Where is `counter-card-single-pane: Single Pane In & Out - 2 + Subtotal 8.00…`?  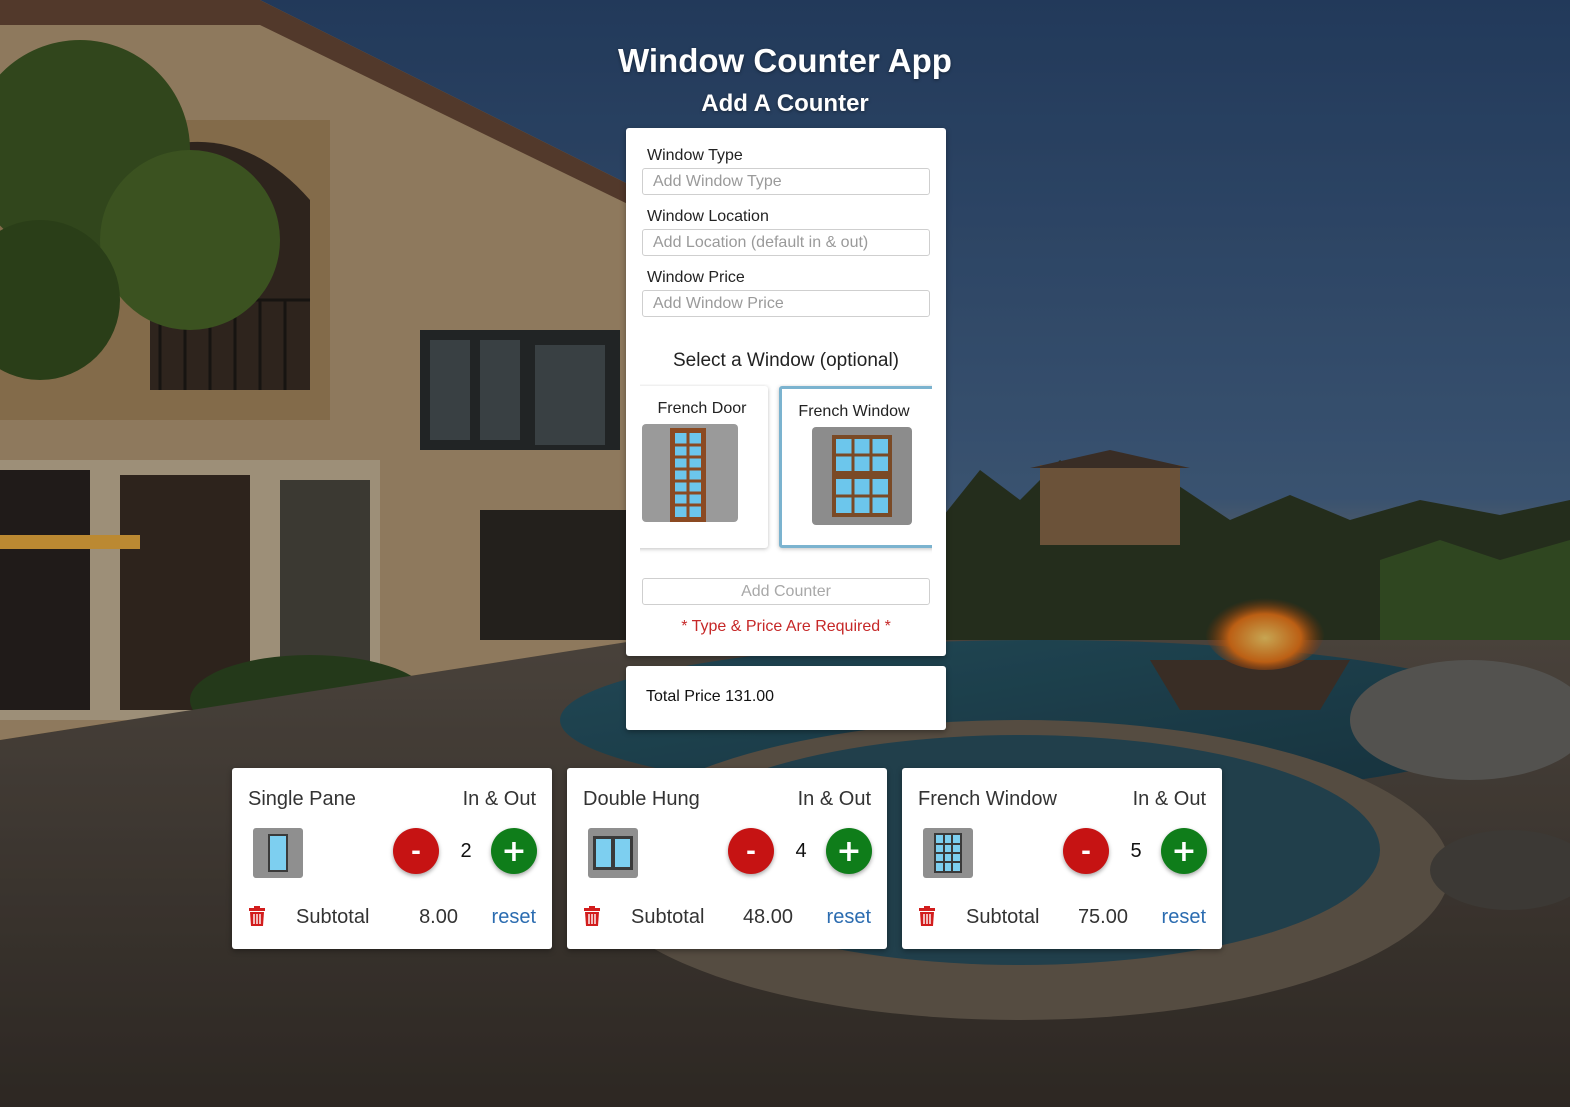 counter-card-single-pane: Single Pane In & Out - 2 + Subtotal 8.00… is located at coordinates (392, 858).